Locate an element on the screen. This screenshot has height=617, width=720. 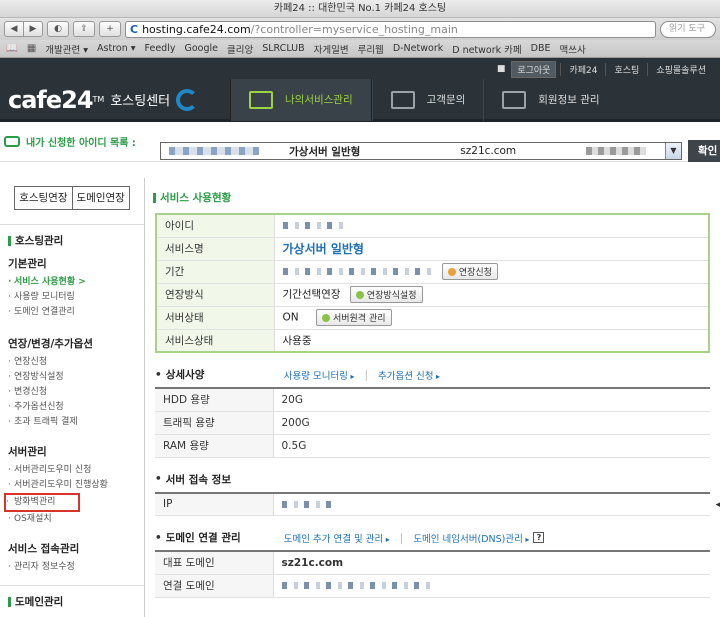
confirm-button: 확인 is located at coordinates (704, 151).